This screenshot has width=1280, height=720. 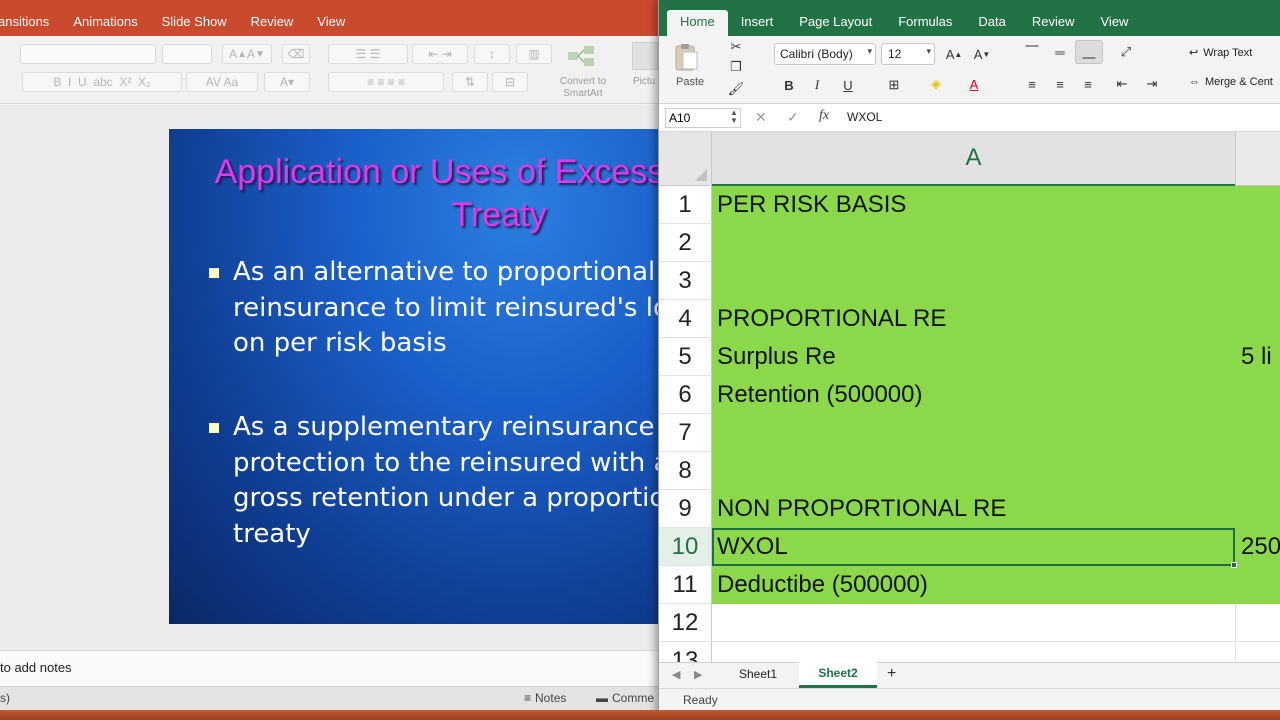 What do you see at coordinates (222, 82) in the screenshot?
I see `ppt-spacing-buttons: AV Aa` at bounding box center [222, 82].